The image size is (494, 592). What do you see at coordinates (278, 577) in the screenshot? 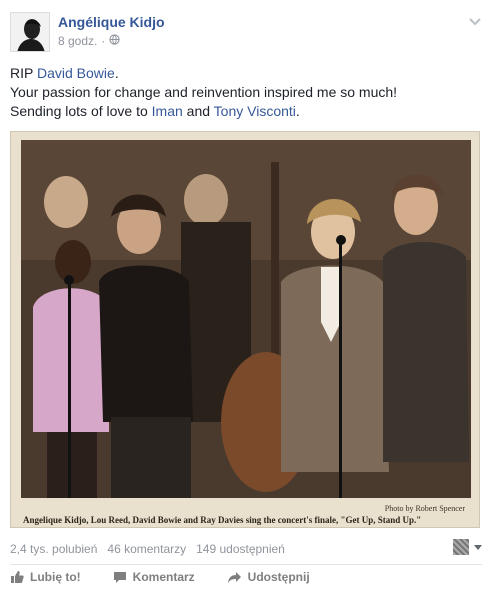
I see `share-label: Udostępnij` at bounding box center [278, 577].